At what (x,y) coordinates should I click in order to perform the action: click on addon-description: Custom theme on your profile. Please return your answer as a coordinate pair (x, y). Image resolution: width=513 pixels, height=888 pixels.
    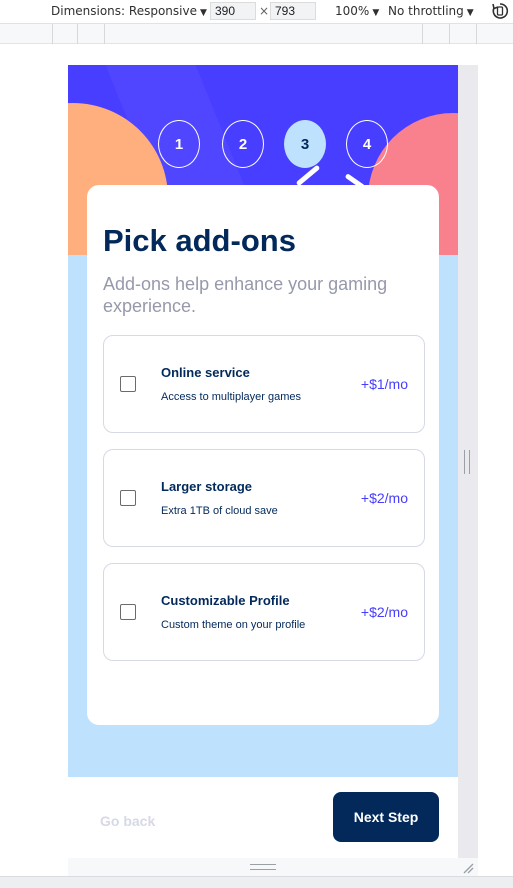
    Looking at the image, I should click on (233, 625).